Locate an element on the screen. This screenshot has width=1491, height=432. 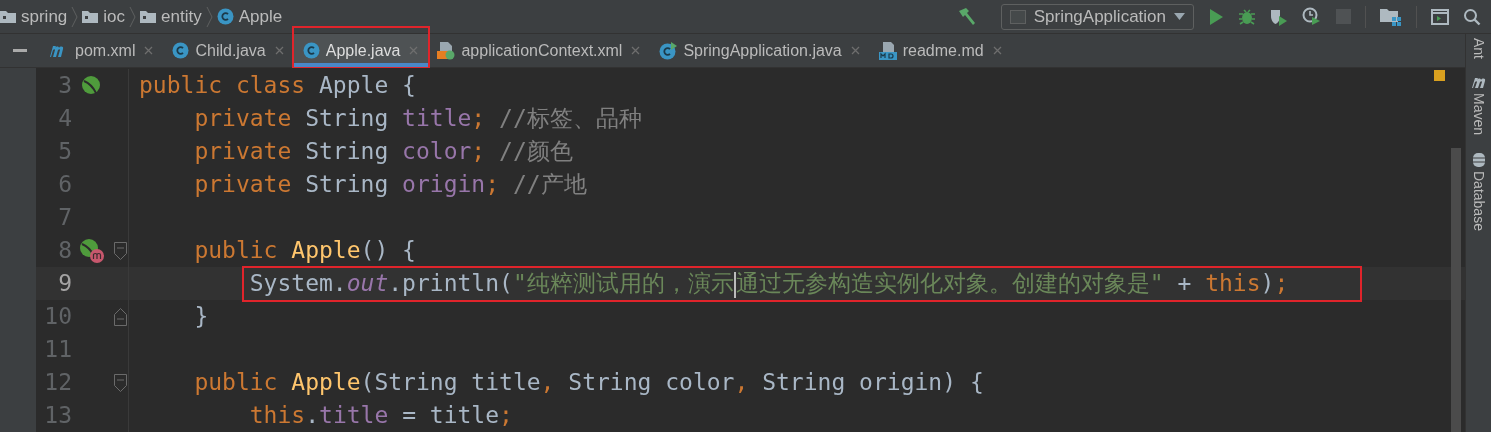
line-number: 8 is located at coordinates (64, 251).